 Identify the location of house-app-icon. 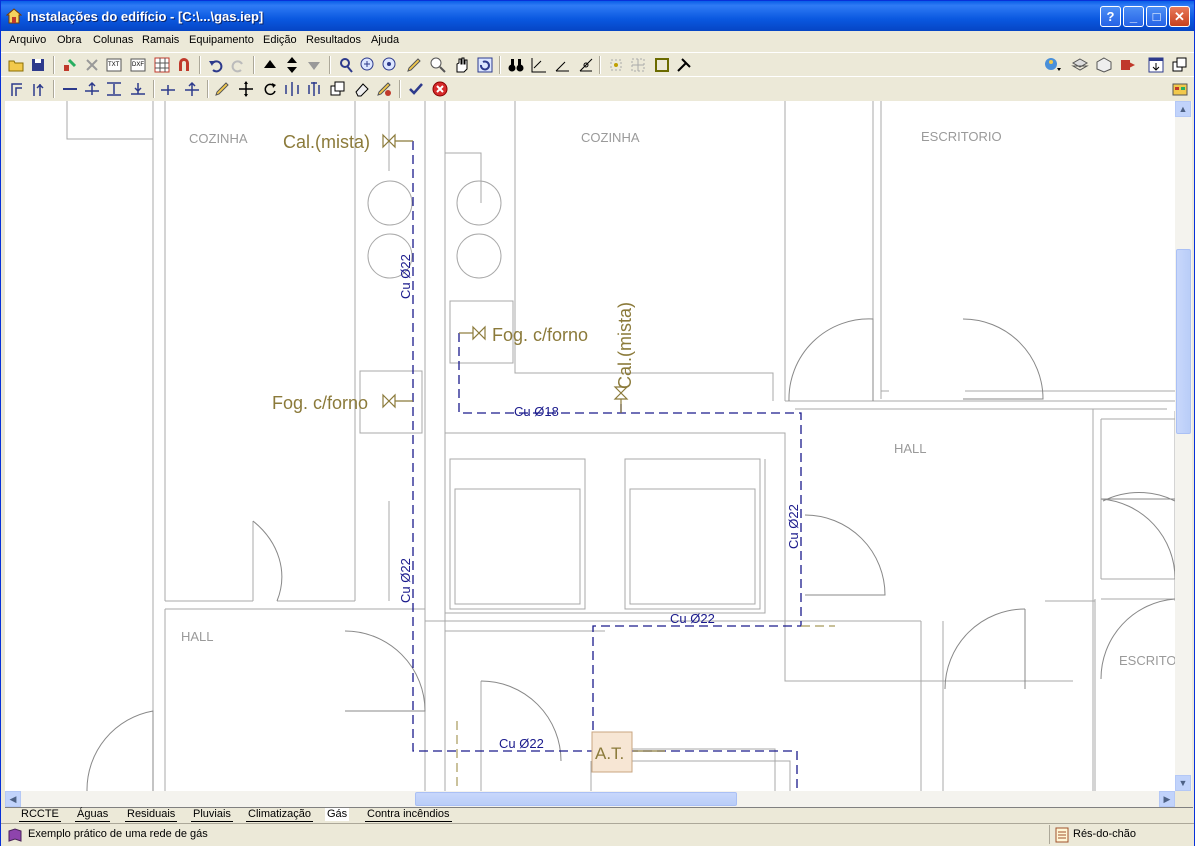
(14, 16).